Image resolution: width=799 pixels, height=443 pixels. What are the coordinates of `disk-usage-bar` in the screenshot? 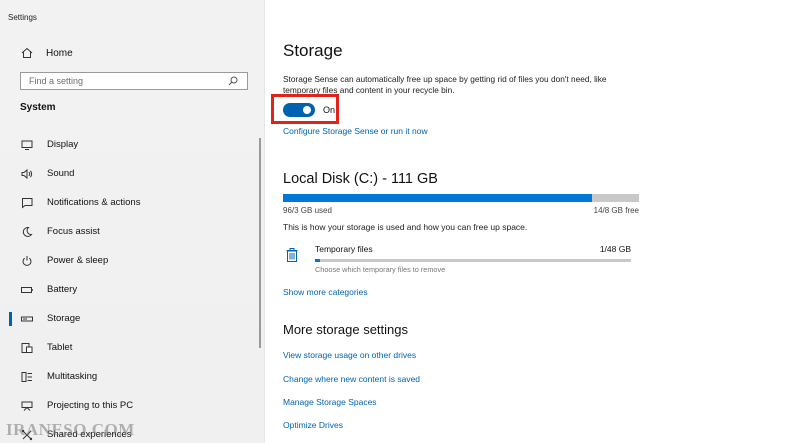 It's located at (461, 198).